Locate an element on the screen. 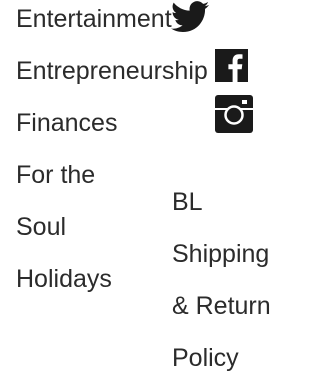  list-item: BL is located at coordinates (221, 202).